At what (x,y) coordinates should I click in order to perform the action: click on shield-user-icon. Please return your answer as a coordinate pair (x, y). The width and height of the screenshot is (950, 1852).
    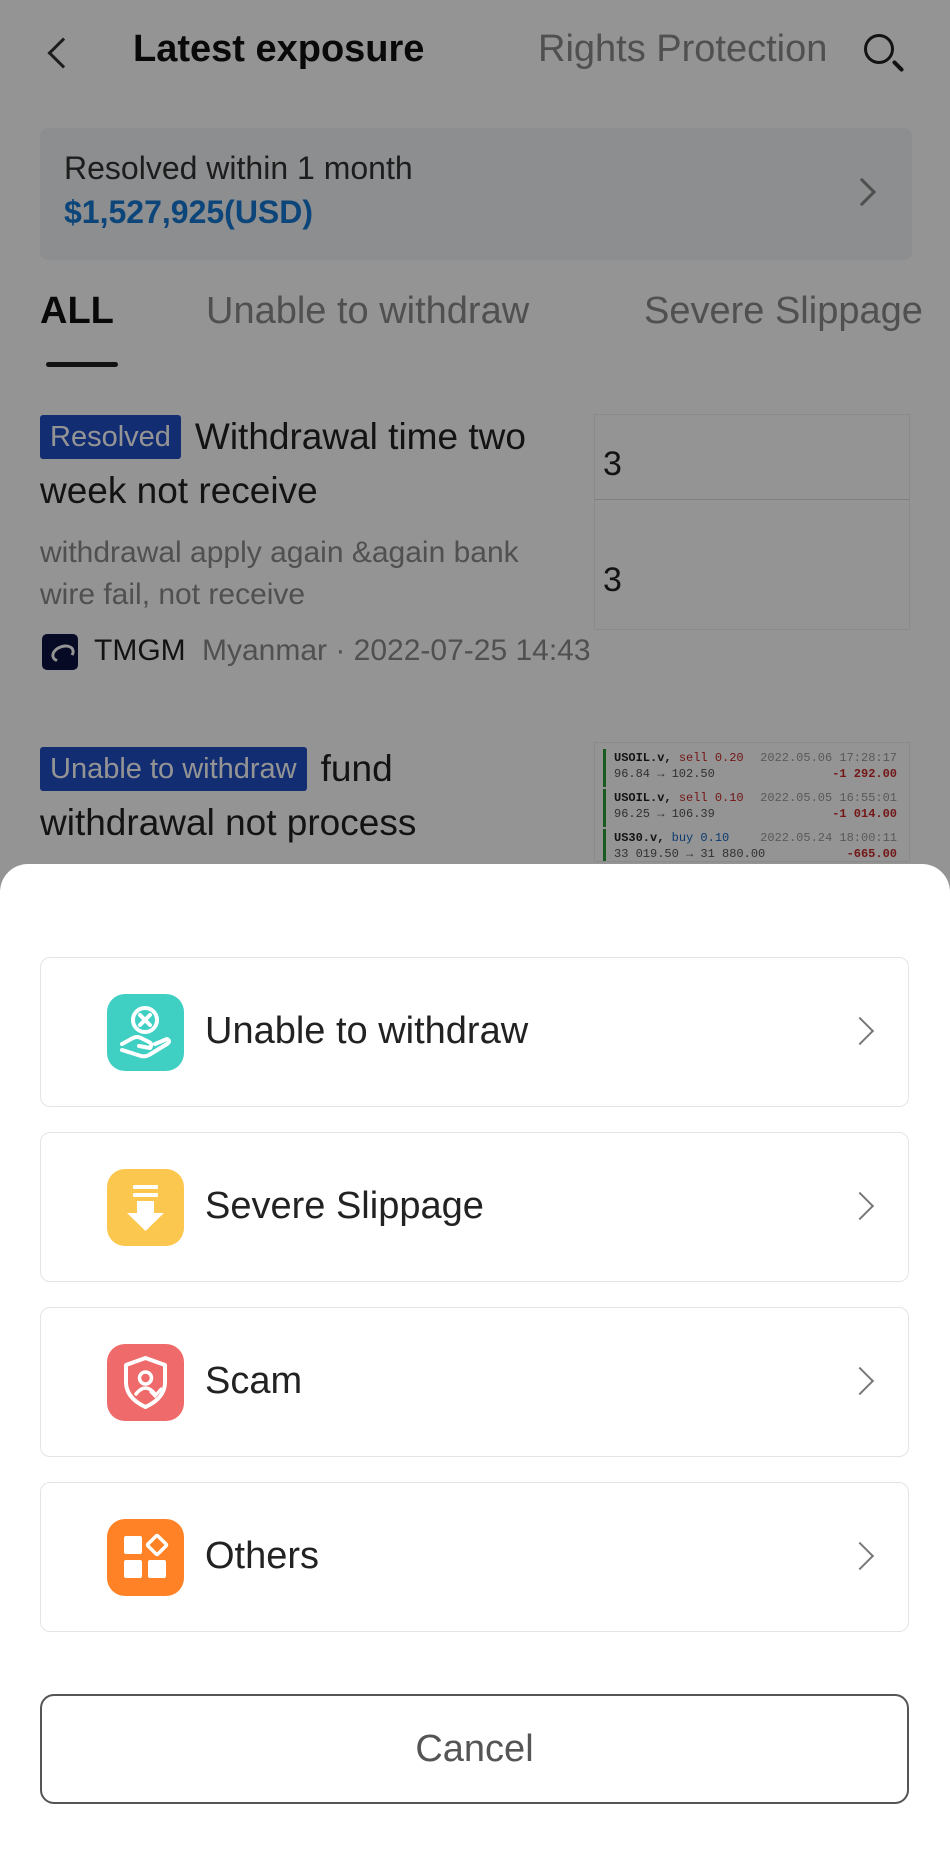
    Looking at the image, I should click on (145, 1382).